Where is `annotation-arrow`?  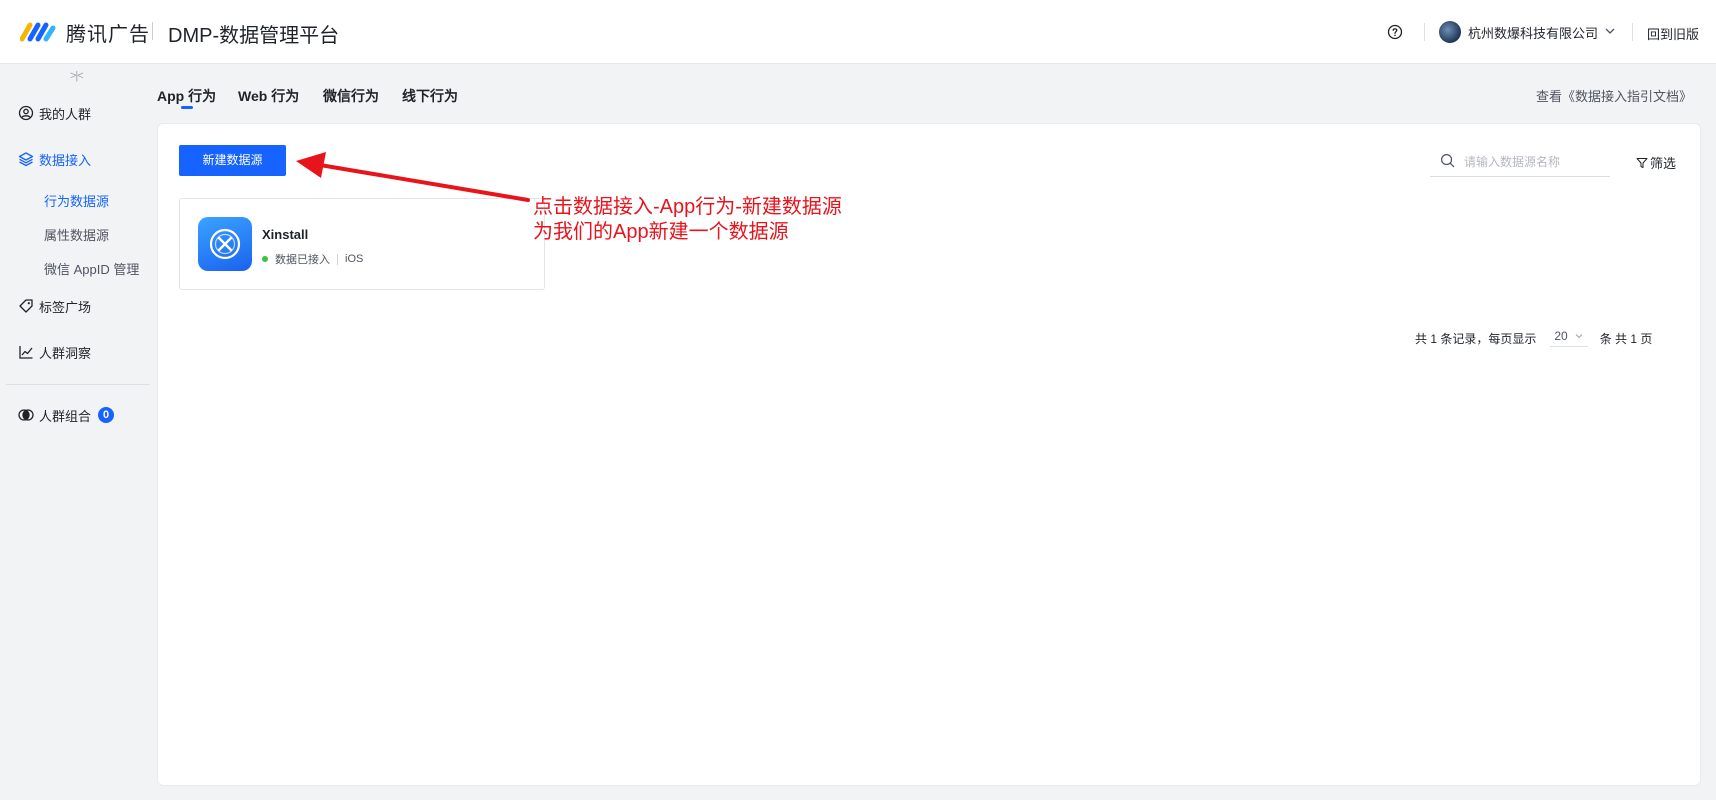
annotation-arrow is located at coordinates (413, 177).